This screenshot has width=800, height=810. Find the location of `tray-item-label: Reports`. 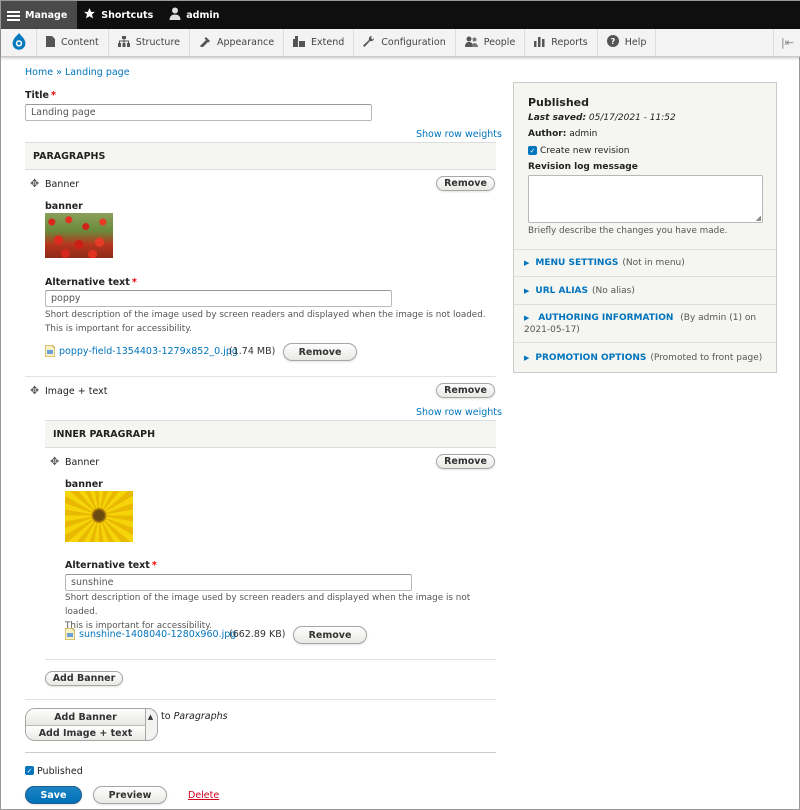

tray-item-label: Reports is located at coordinates (569, 42).